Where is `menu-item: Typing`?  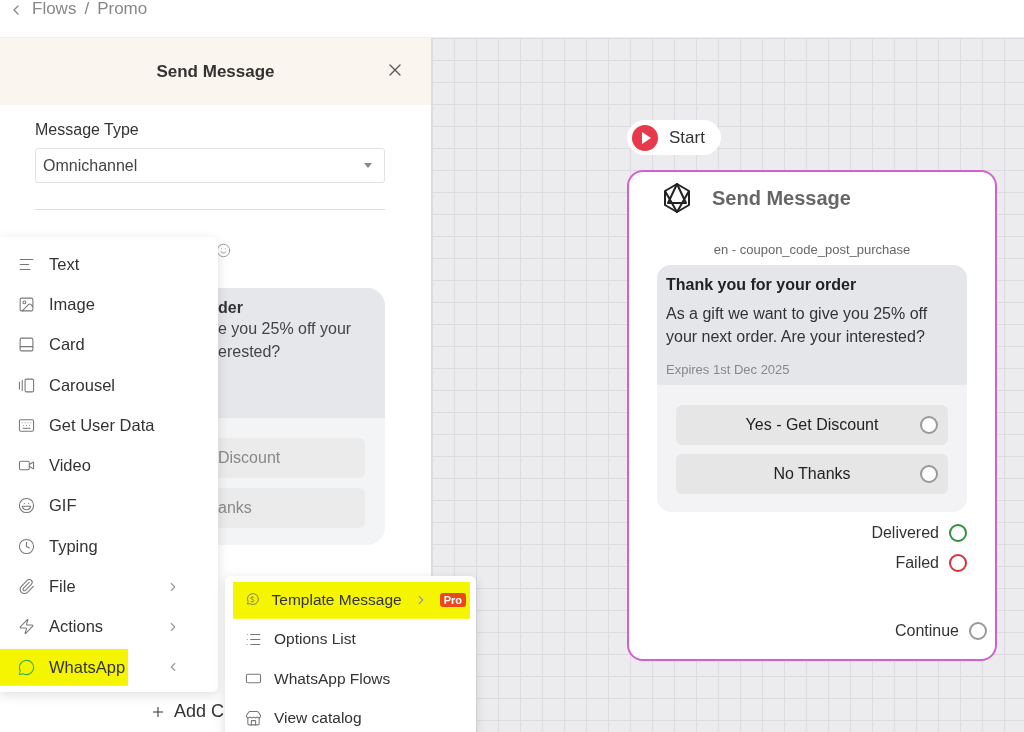
menu-item: Typing is located at coordinates (109, 546).